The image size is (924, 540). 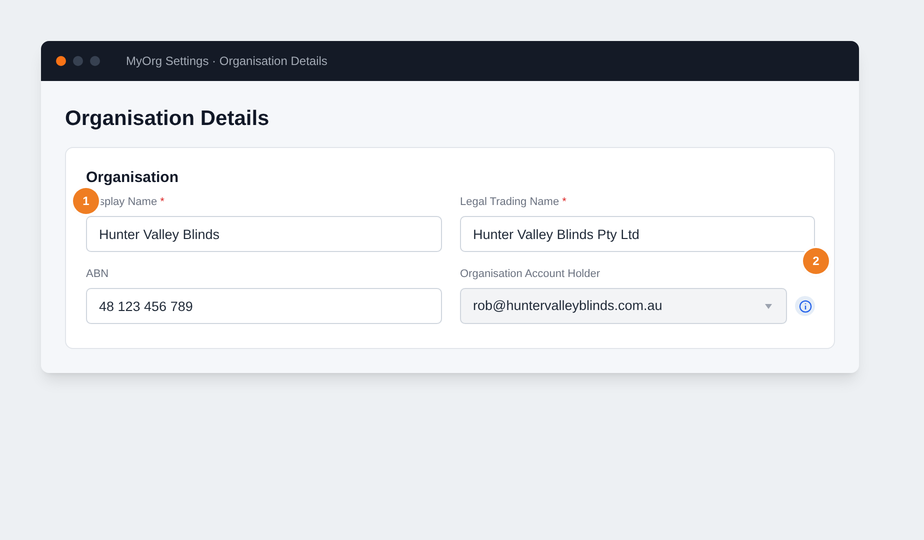 I want to click on page-title: Organisation Details, so click(x=167, y=119).